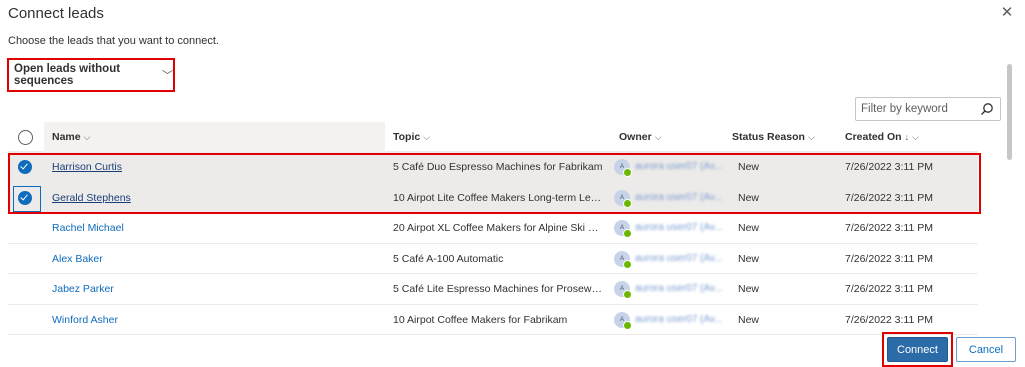  Describe the element at coordinates (67, 75) in the screenshot. I see `view-selector-label: Open leads without sequences` at that location.